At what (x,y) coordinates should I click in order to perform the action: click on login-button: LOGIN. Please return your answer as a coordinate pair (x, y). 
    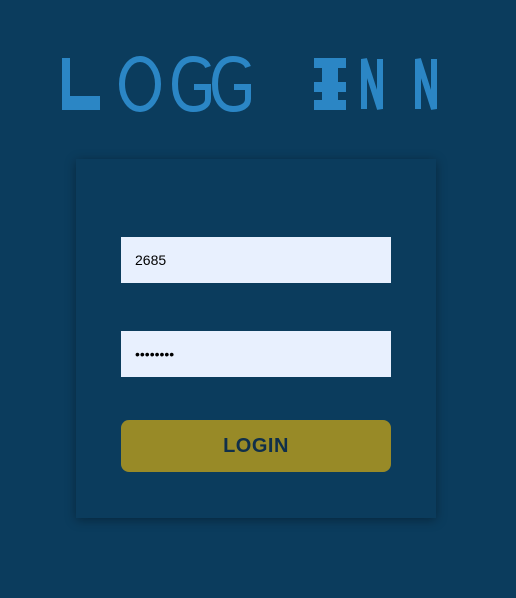
    Looking at the image, I should click on (256, 446).